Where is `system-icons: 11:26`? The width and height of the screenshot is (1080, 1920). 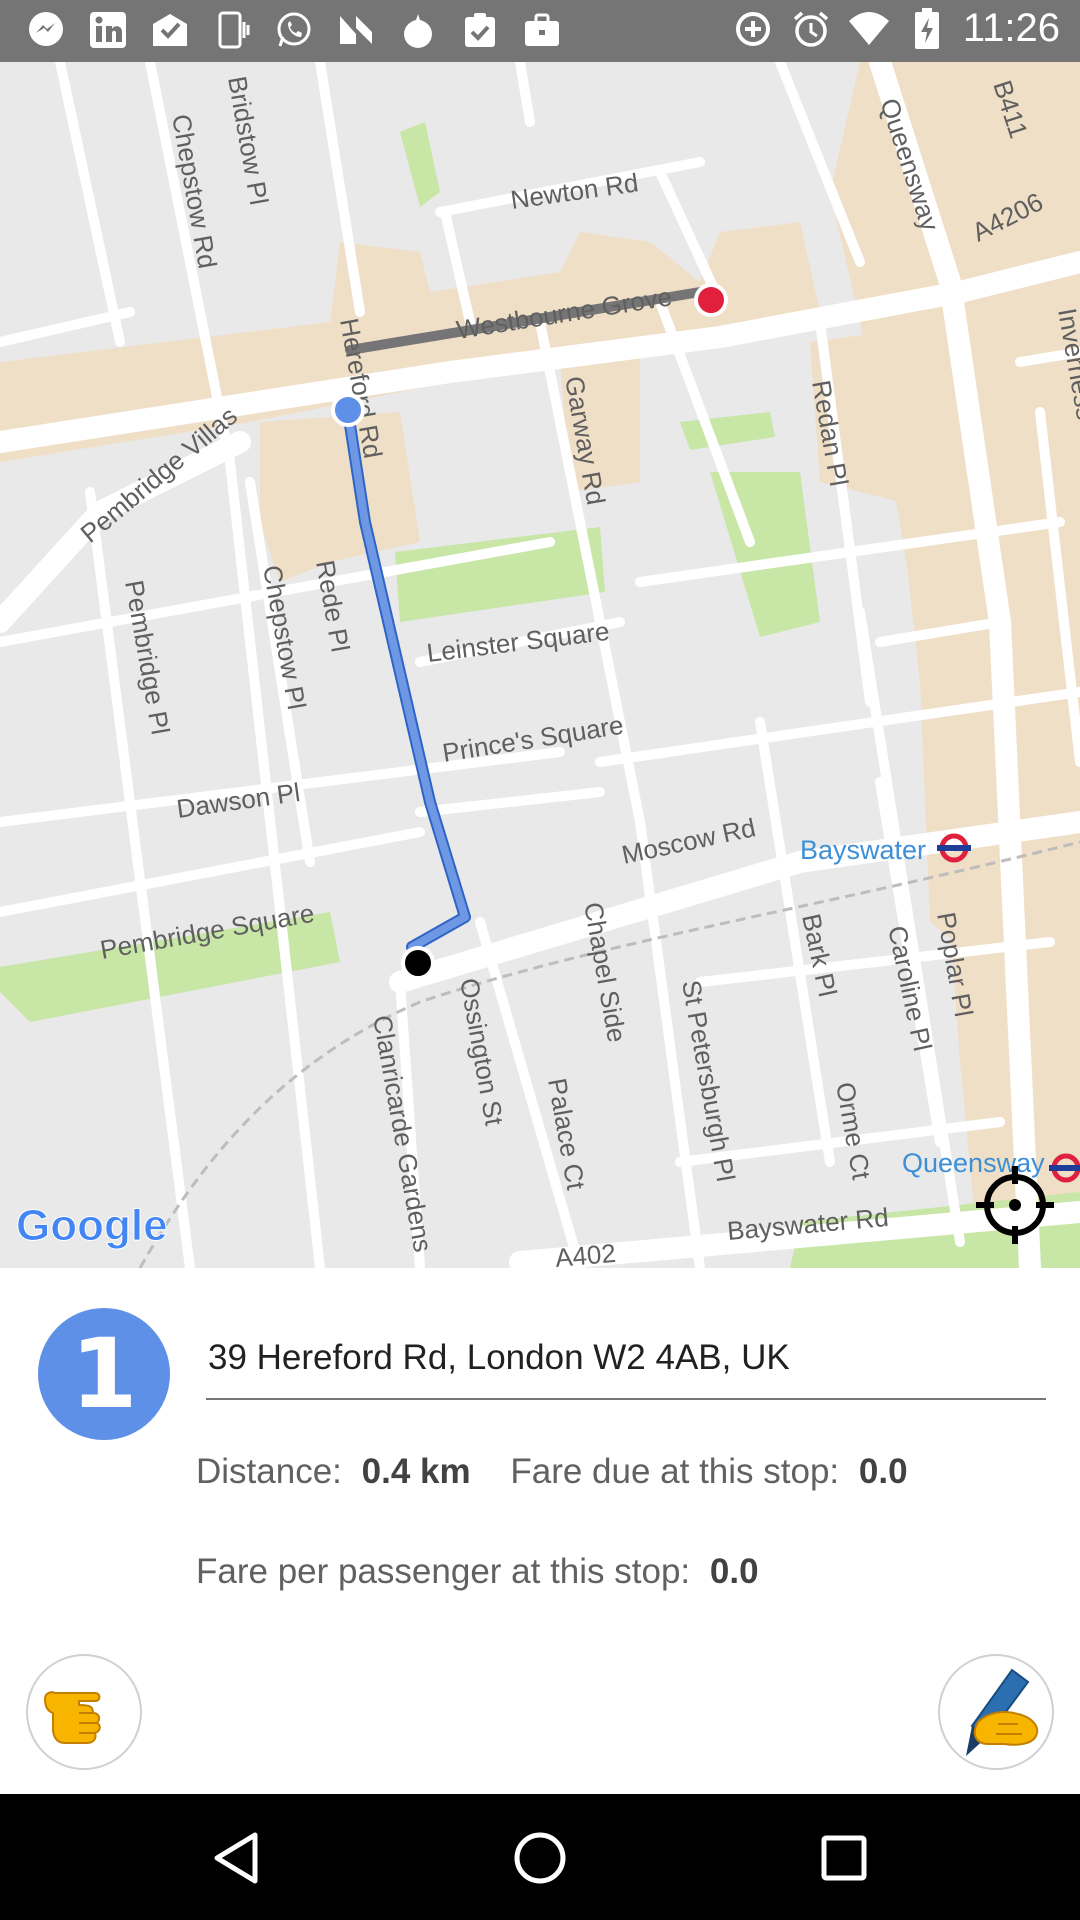
system-icons: 11:26 is located at coordinates (895, 28).